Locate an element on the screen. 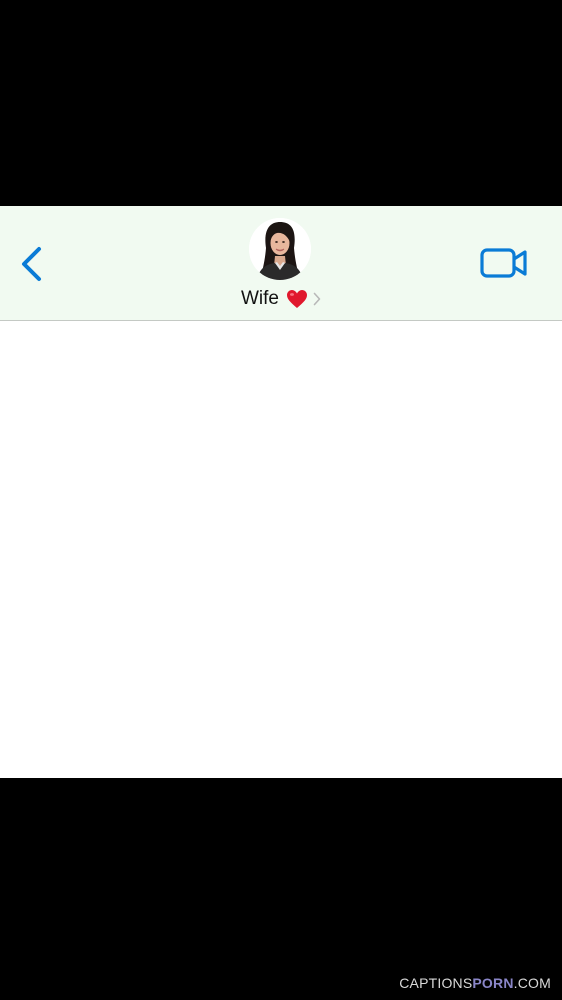 The height and width of the screenshot is (1000, 562). conversation-header: Wife is located at coordinates (281, 263).